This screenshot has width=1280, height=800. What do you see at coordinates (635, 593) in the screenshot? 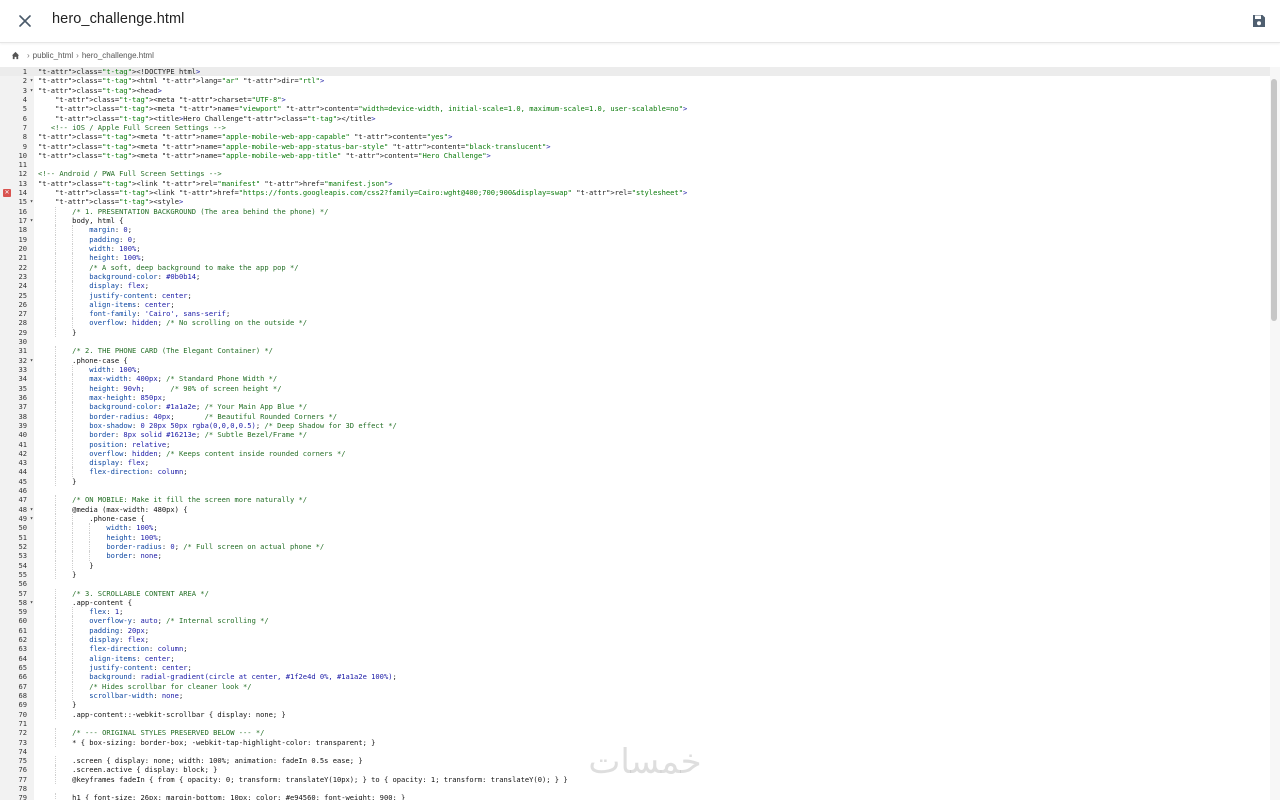
I see `code-line: 57 /* 3. SCROLLABLE CONTENT AREA */` at bounding box center [635, 593].